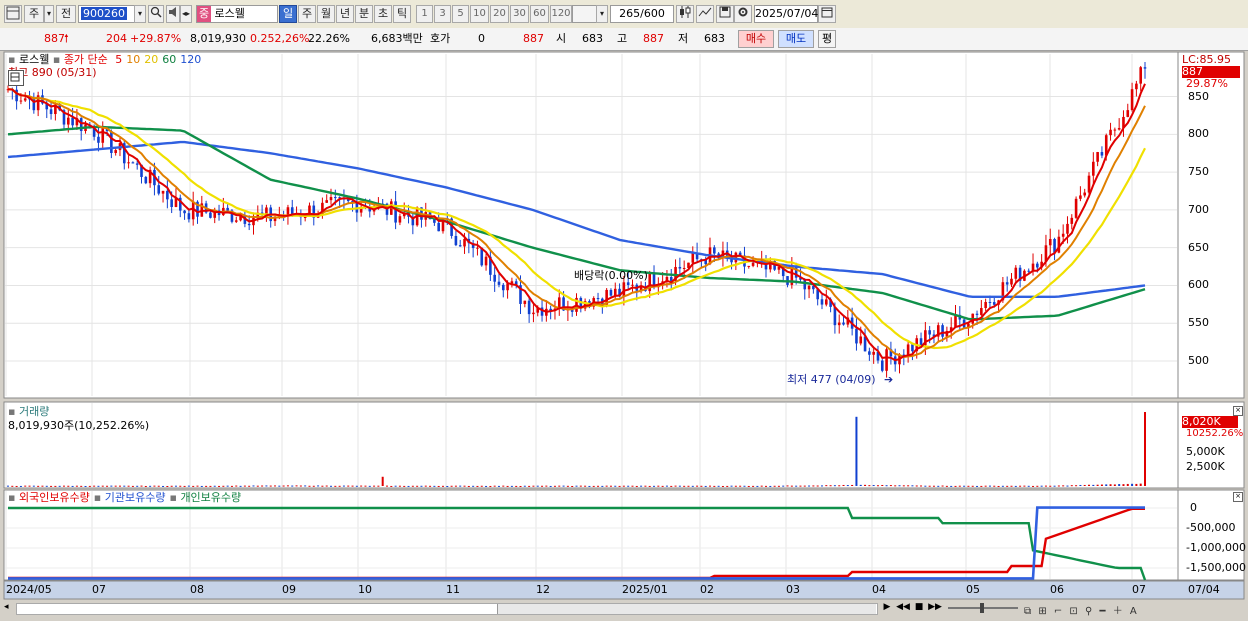 Image resolution: width=1248 pixels, height=621 pixels. What do you see at coordinates (539, 14) in the screenshot?
I see `interval-button-60: 60` at bounding box center [539, 14].